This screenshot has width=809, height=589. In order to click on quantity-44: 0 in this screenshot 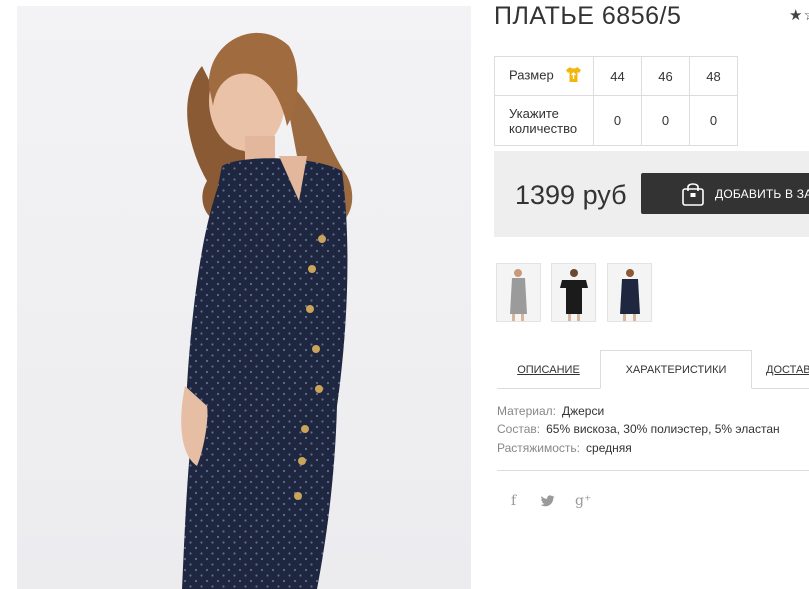, I will do `click(617, 120)`.